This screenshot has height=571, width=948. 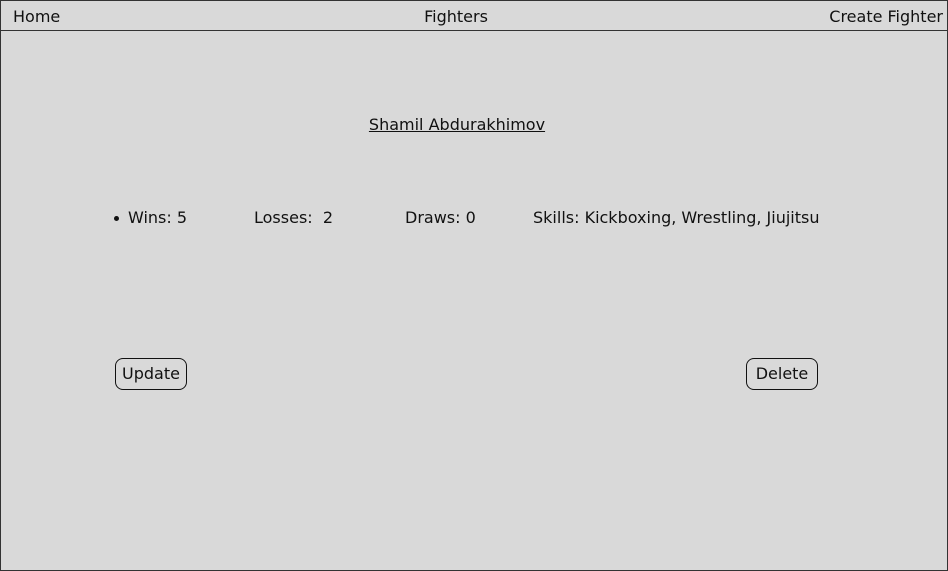 What do you see at coordinates (456, 17) in the screenshot?
I see `nav-fighters-link: Fighters` at bounding box center [456, 17].